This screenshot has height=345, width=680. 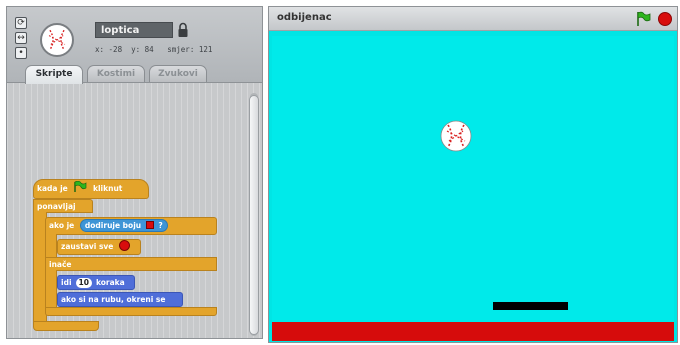 I want to click on tab-costumes: Kostimi, so click(x=116, y=74).